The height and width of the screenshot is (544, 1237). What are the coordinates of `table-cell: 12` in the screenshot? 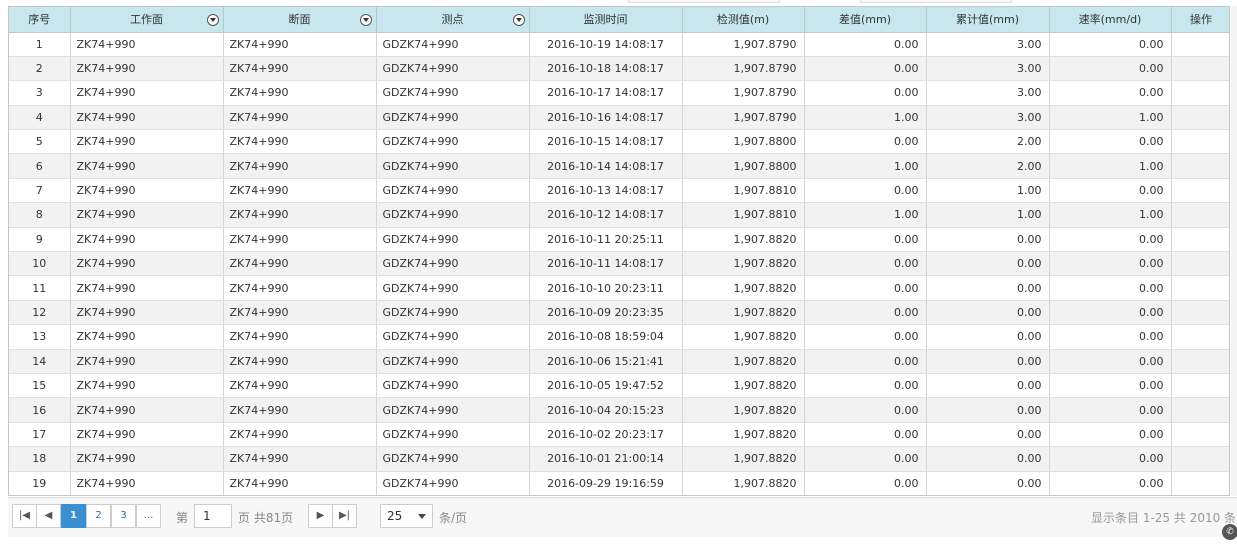 It's located at (40, 313).